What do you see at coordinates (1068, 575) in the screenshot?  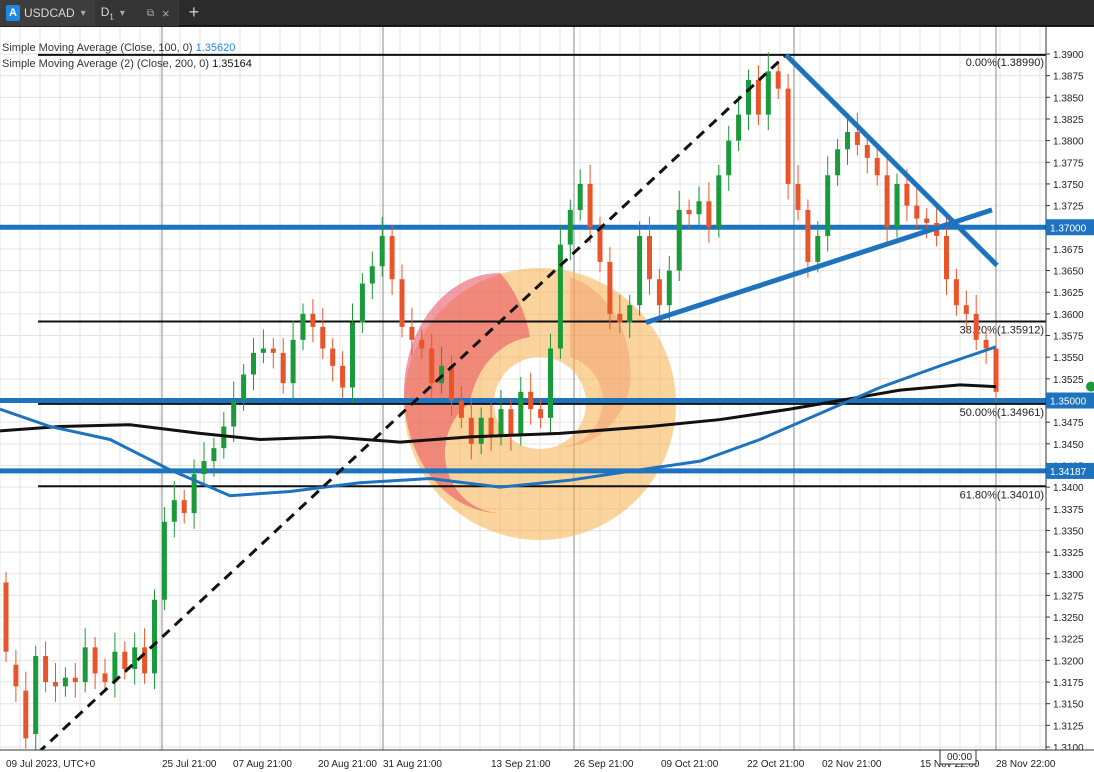 I see `price-tick-label: 1.3300` at bounding box center [1068, 575].